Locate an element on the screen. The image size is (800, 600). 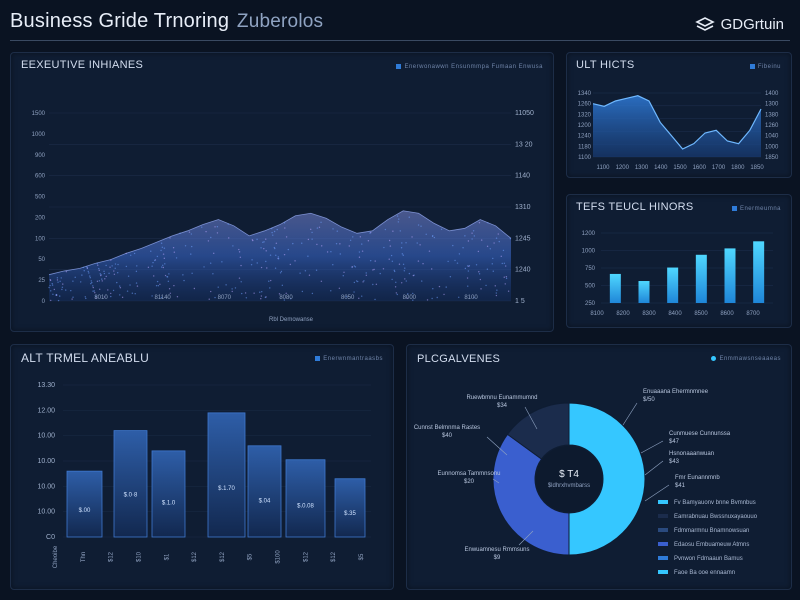
tefs-bar is located at coordinates (615, 288).